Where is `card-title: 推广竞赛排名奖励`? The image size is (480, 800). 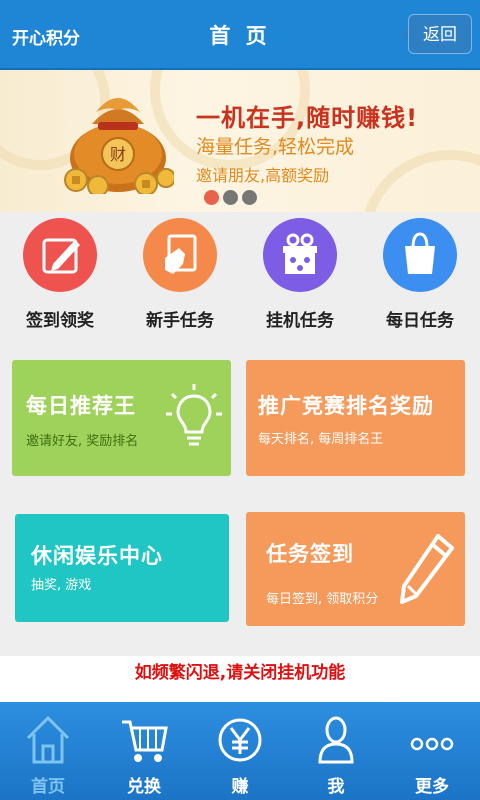 card-title: 推广竞赛排名奖励 is located at coordinates (346, 406).